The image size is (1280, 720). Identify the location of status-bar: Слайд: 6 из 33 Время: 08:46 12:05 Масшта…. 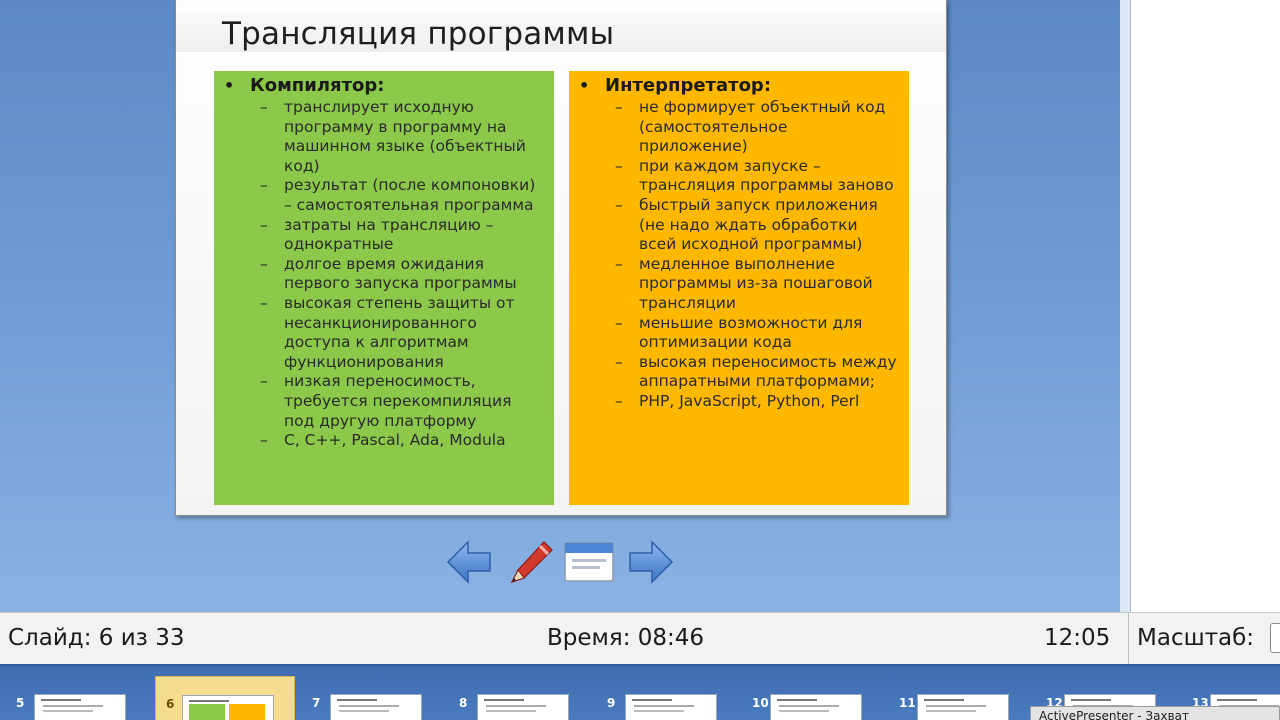
(640, 638).